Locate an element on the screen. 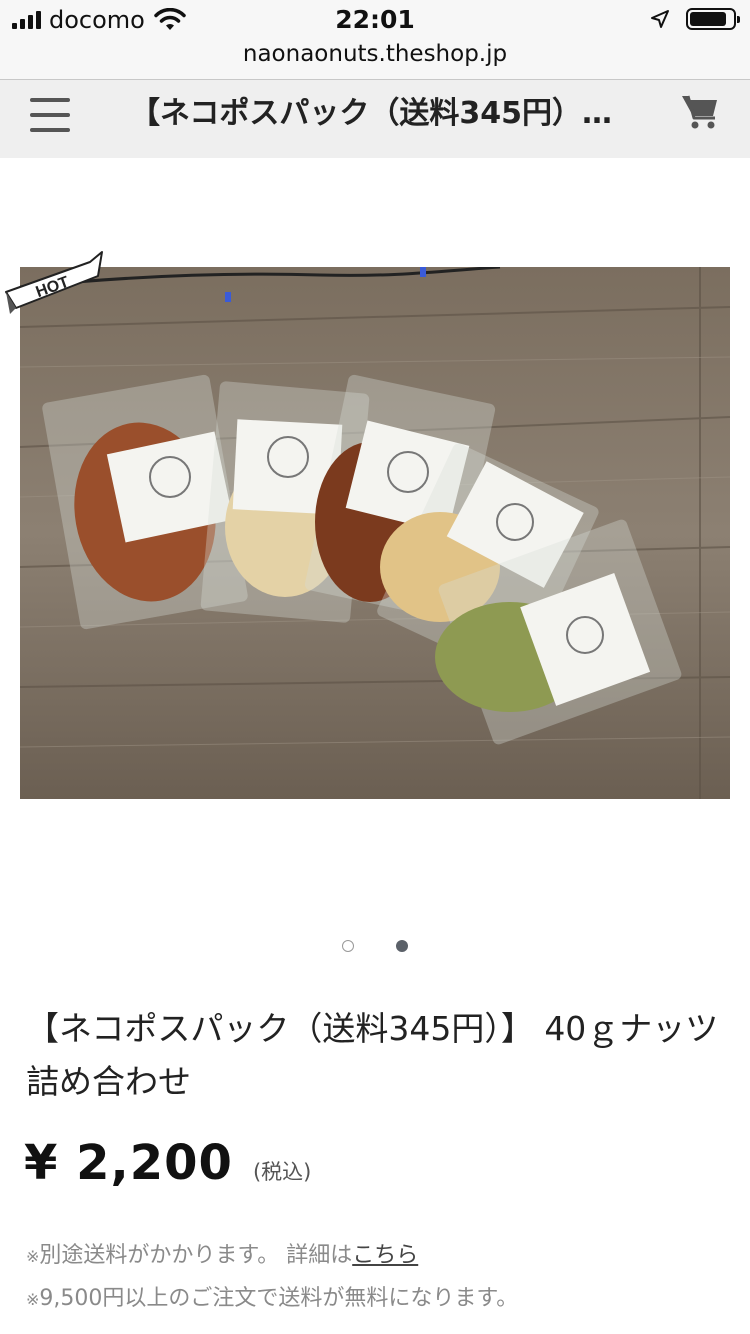 This screenshot has height=1334, width=750. url-text: naonaonuts.theshop.jp is located at coordinates (375, 54).